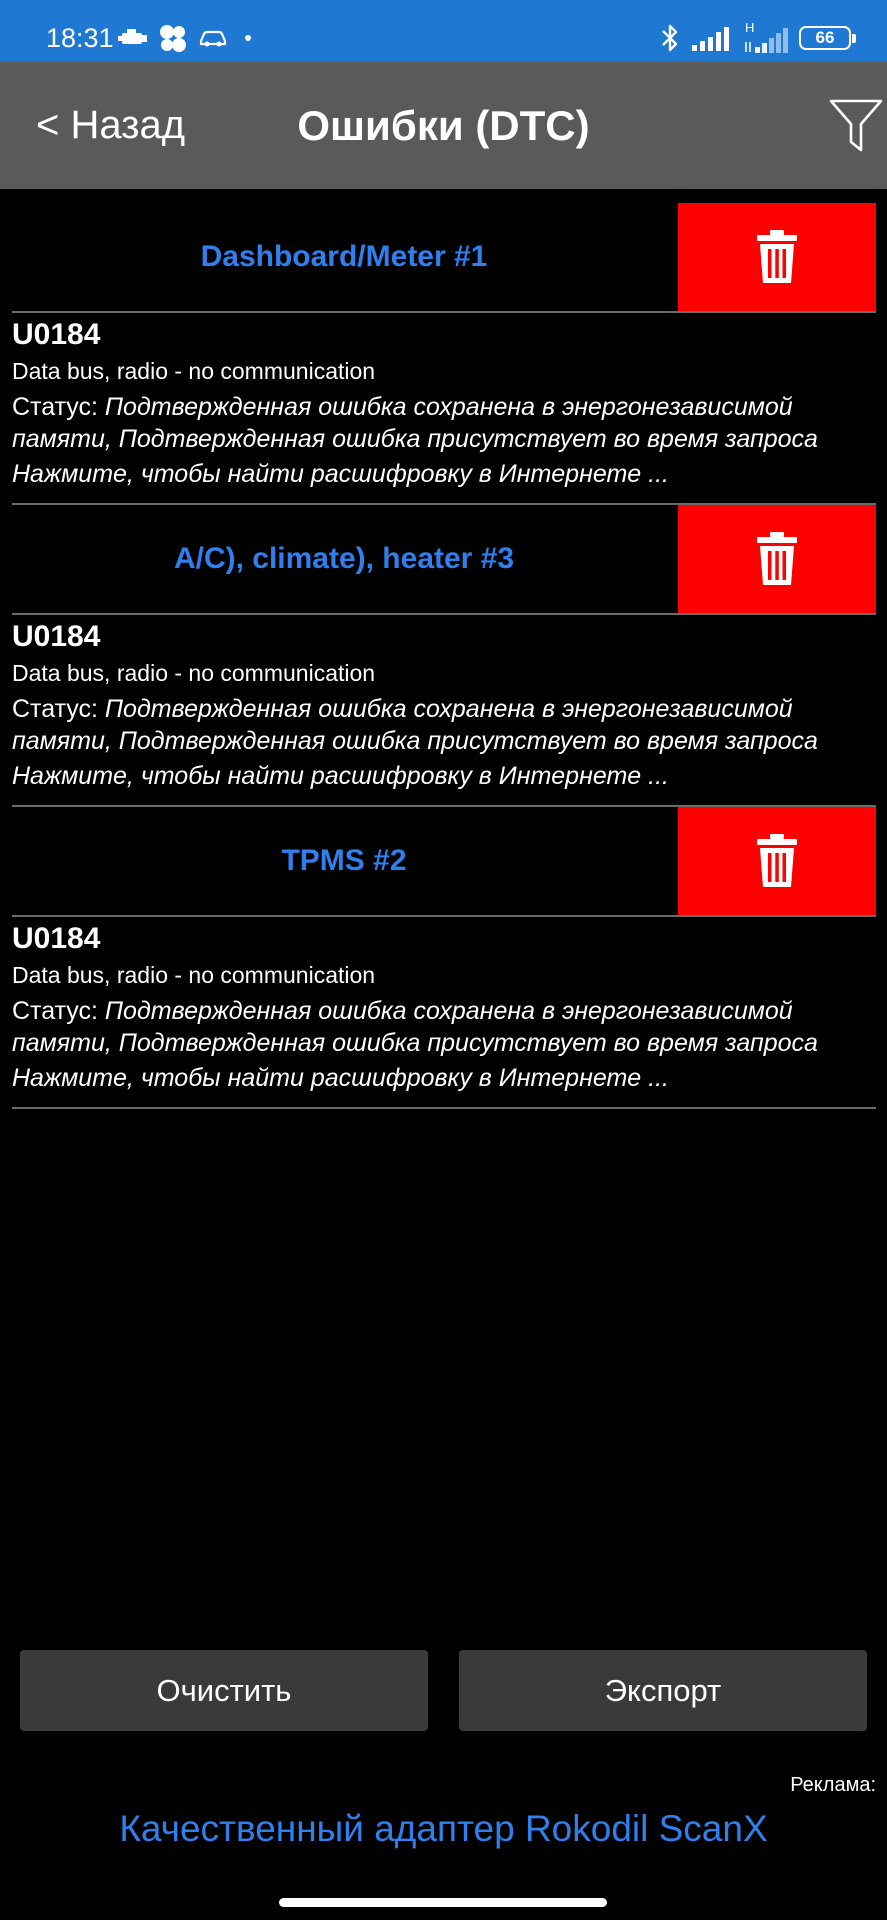  What do you see at coordinates (710, 39) in the screenshot?
I see `signal-icon` at bounding box center [710, 39].